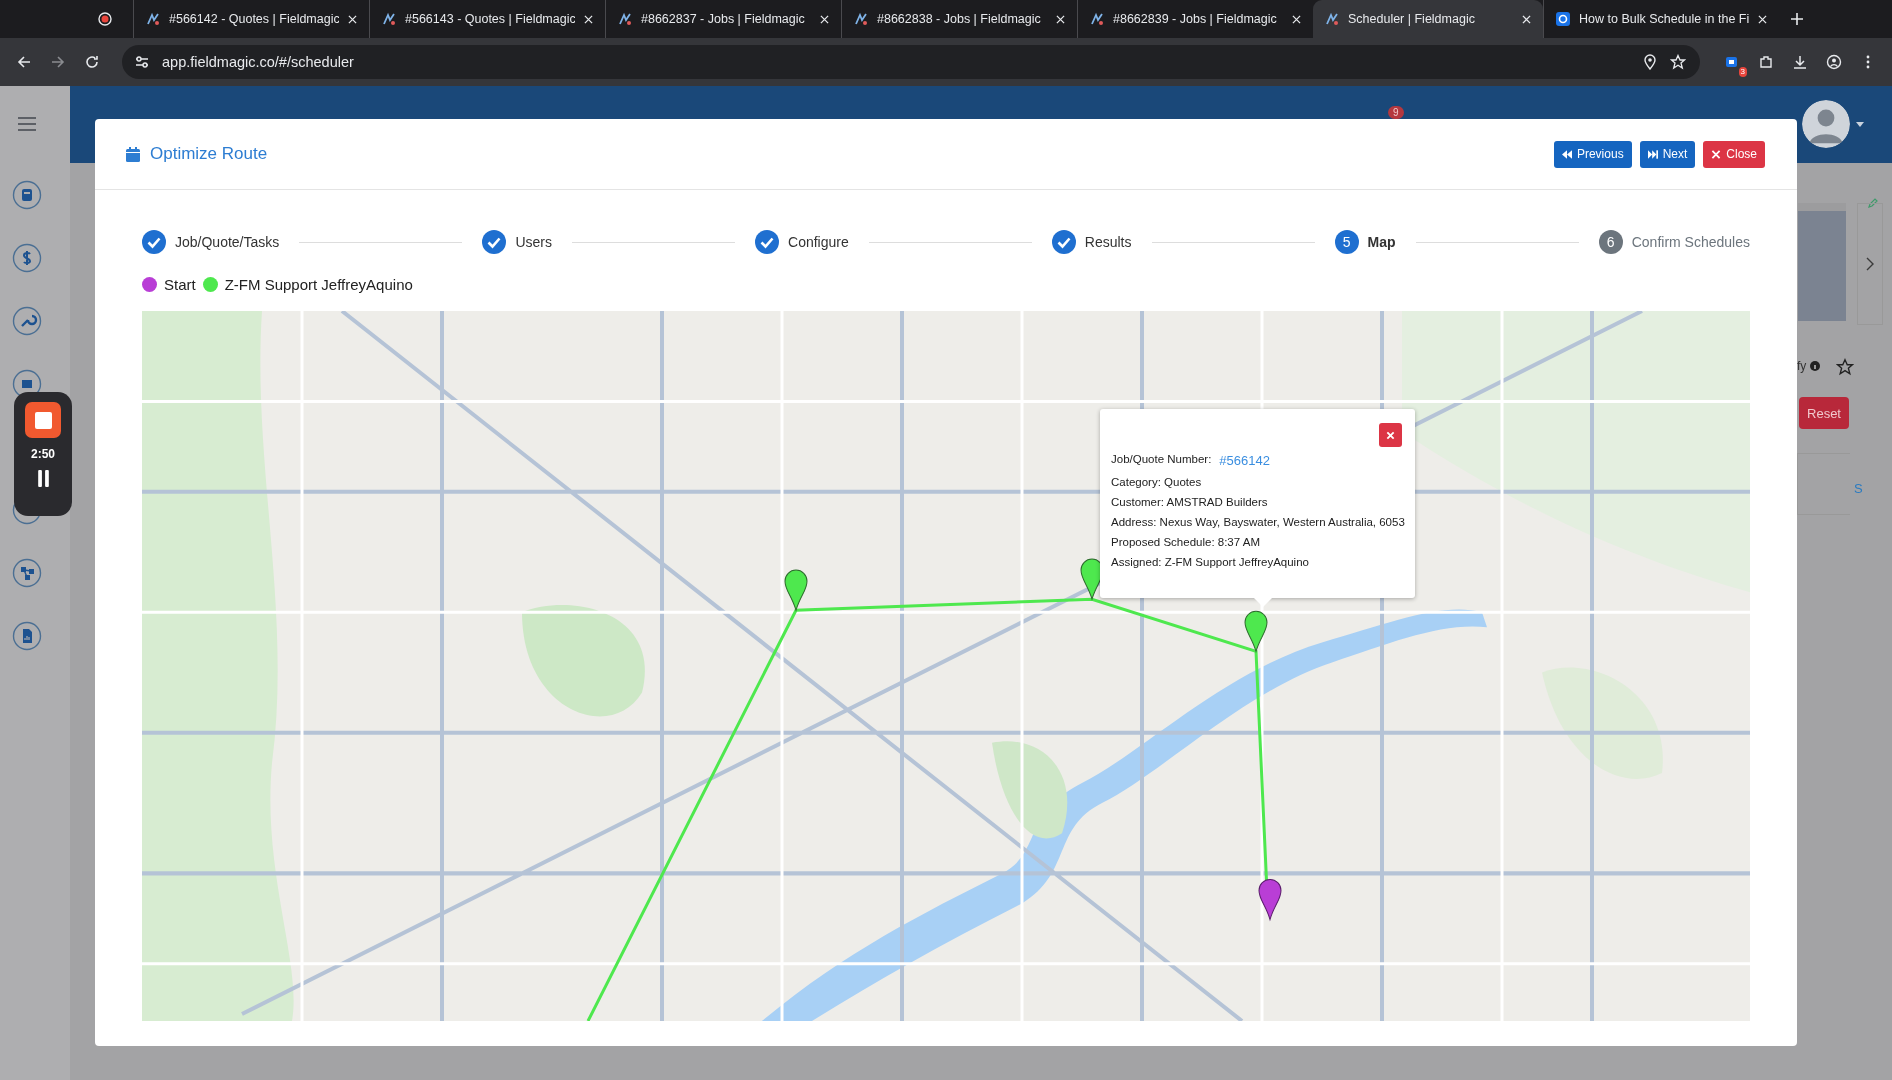 This screenshot has width=1892, height=1080. Describe the element at coordinates (911, 62) in the screenshot. I see `address-field: app.fieldmagic.co/#/scheduler` at that location.